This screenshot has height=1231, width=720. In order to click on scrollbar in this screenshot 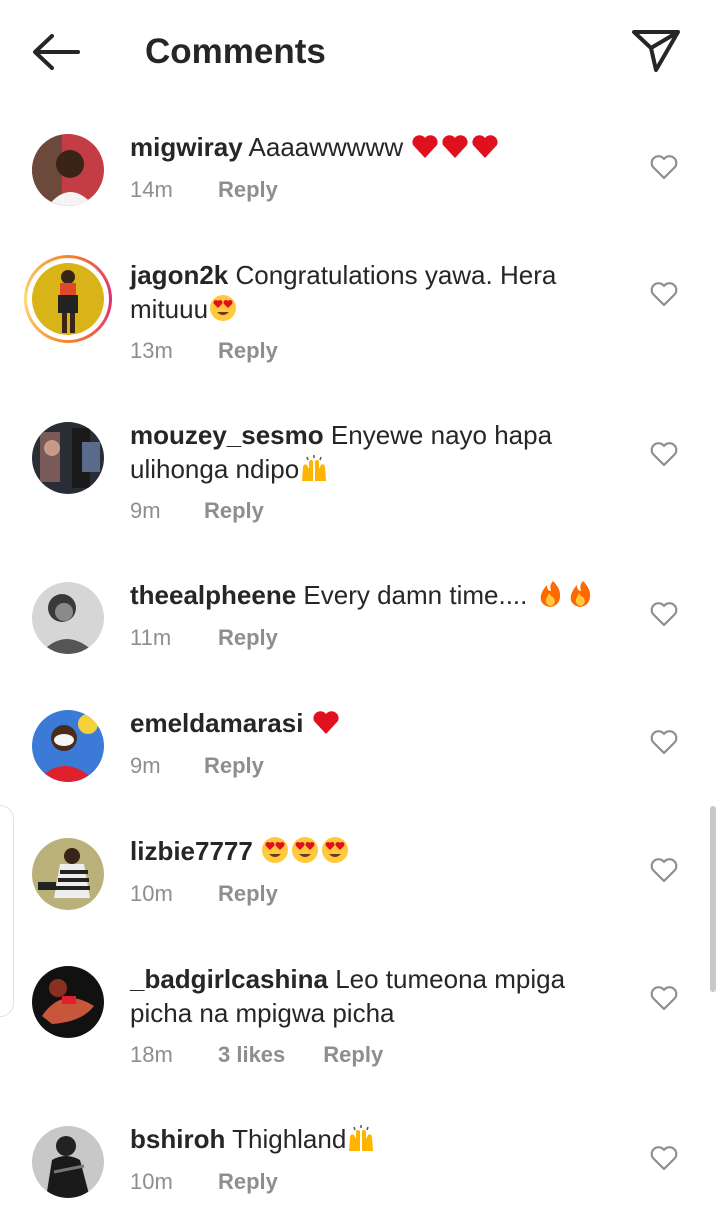, I will do `click(713, 899)`.